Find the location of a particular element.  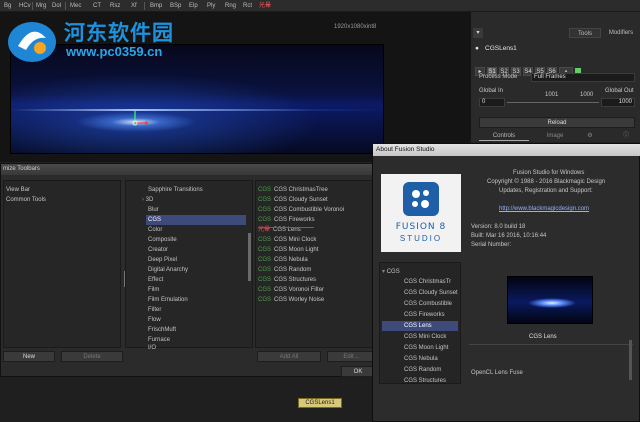

list-item: Common Tools is located at coordinates (26, 200).